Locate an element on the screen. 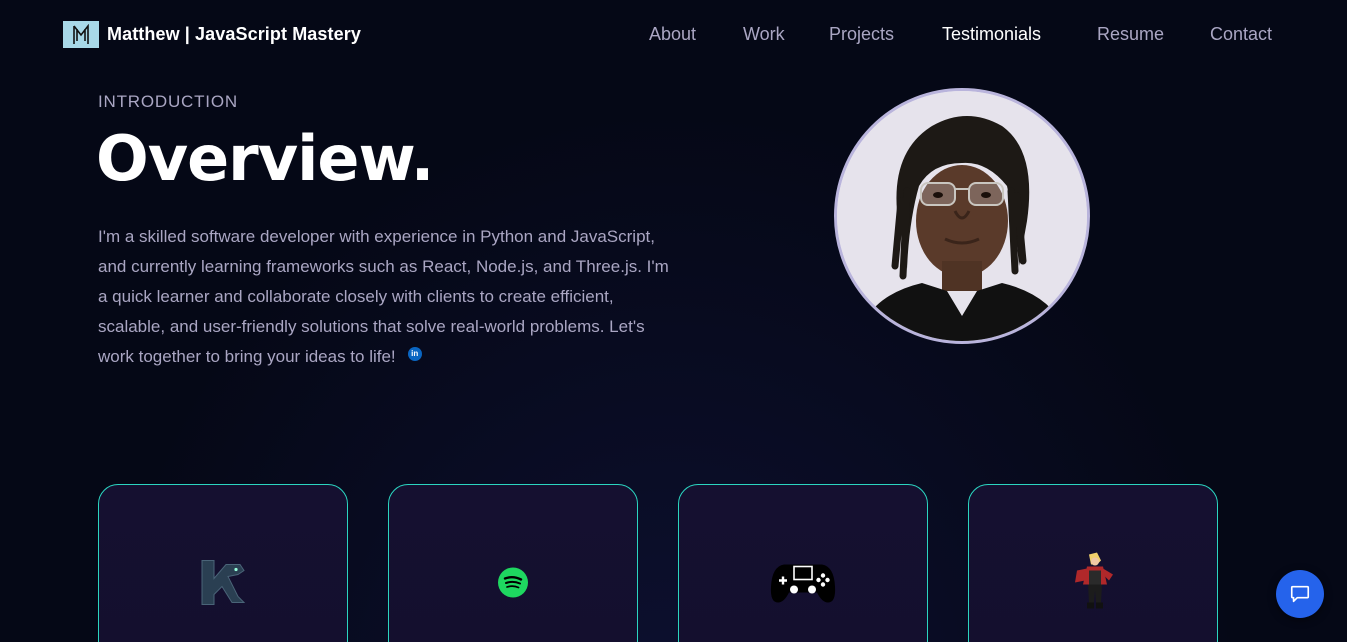  linkedin-icon: in is located at coordinates (414, 354).